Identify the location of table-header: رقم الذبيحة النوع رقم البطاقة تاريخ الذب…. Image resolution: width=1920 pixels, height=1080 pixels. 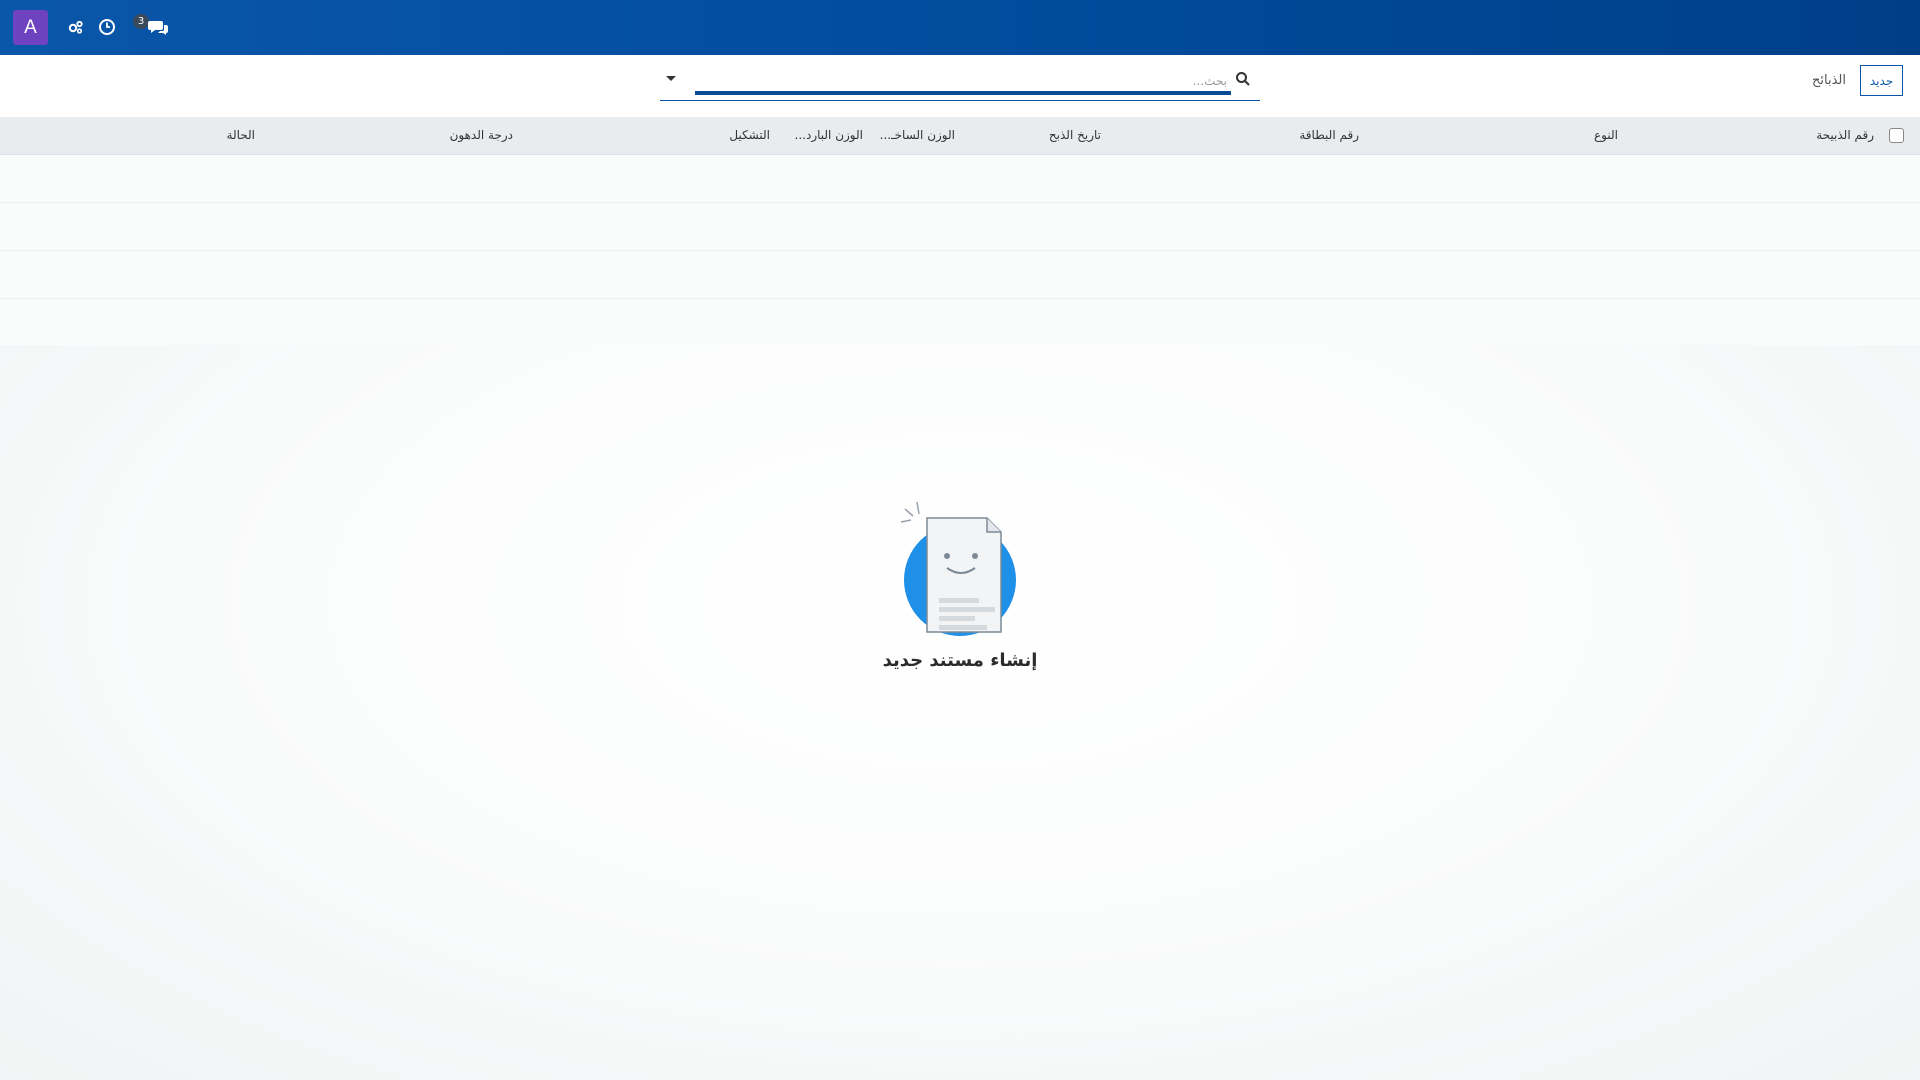
(960, 136).